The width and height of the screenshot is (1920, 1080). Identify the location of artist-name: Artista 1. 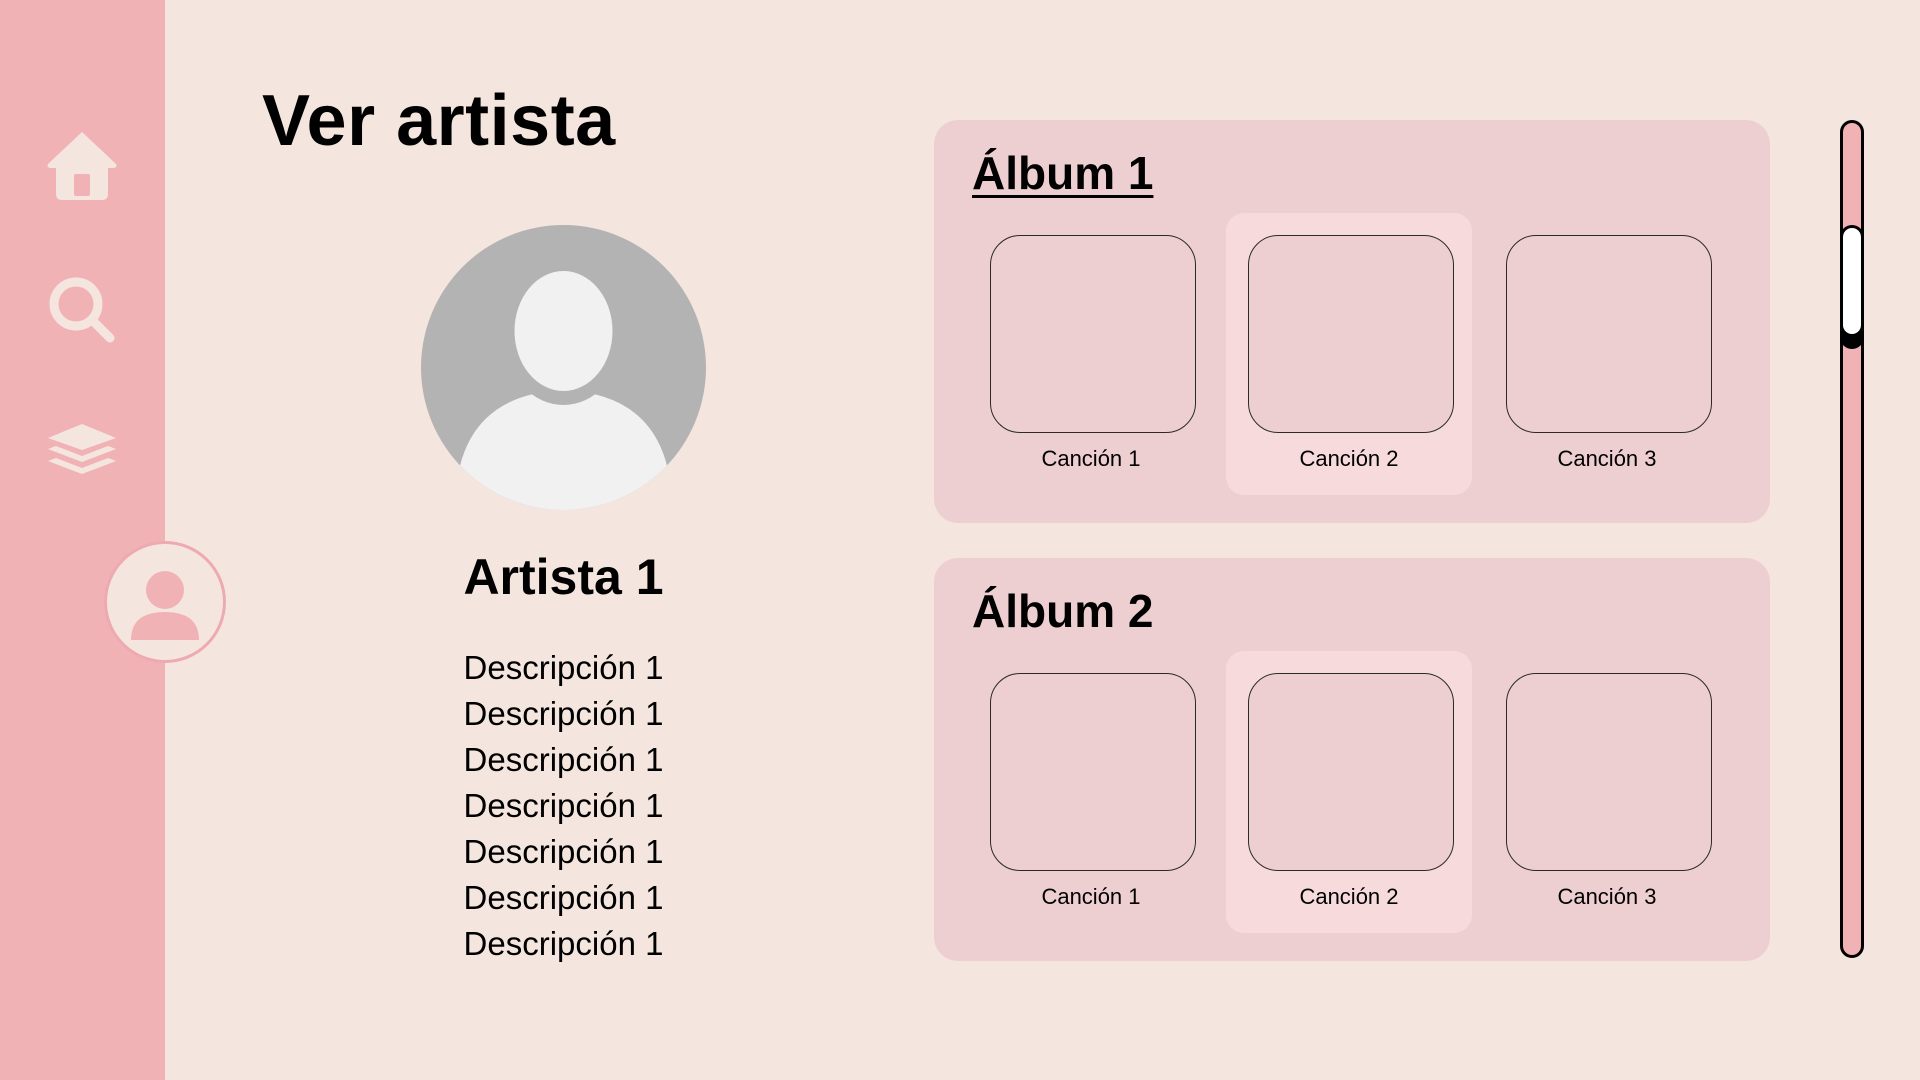
(563, 577).